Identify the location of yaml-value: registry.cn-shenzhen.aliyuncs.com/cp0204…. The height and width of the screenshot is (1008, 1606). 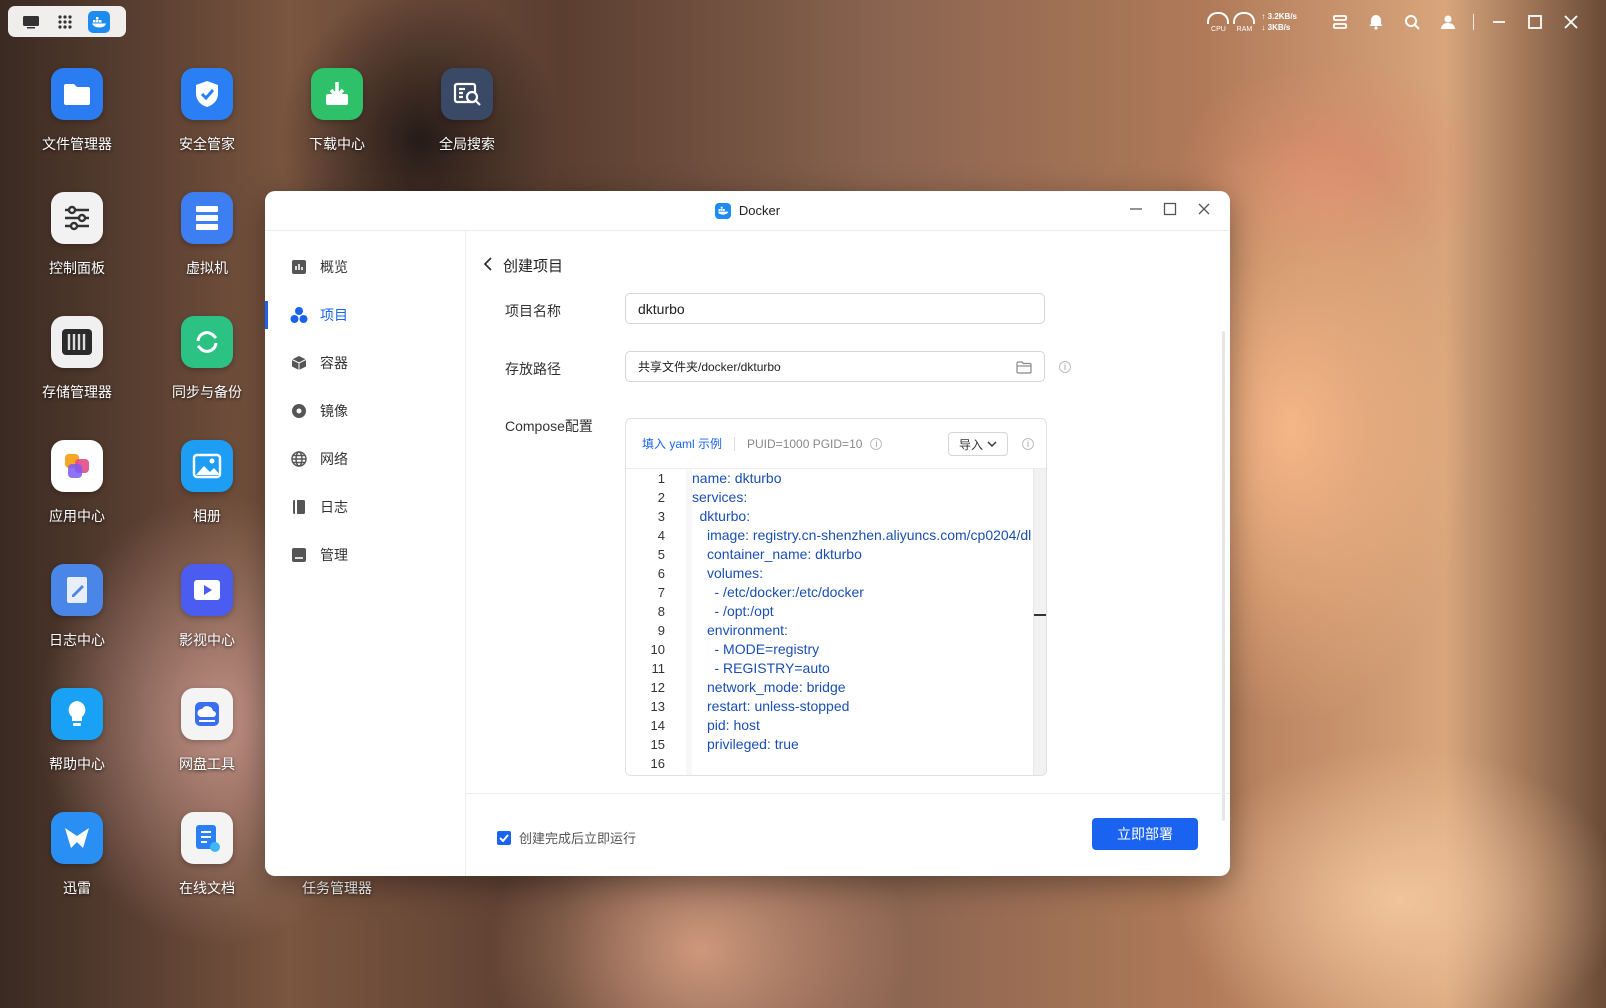
(890, 535).